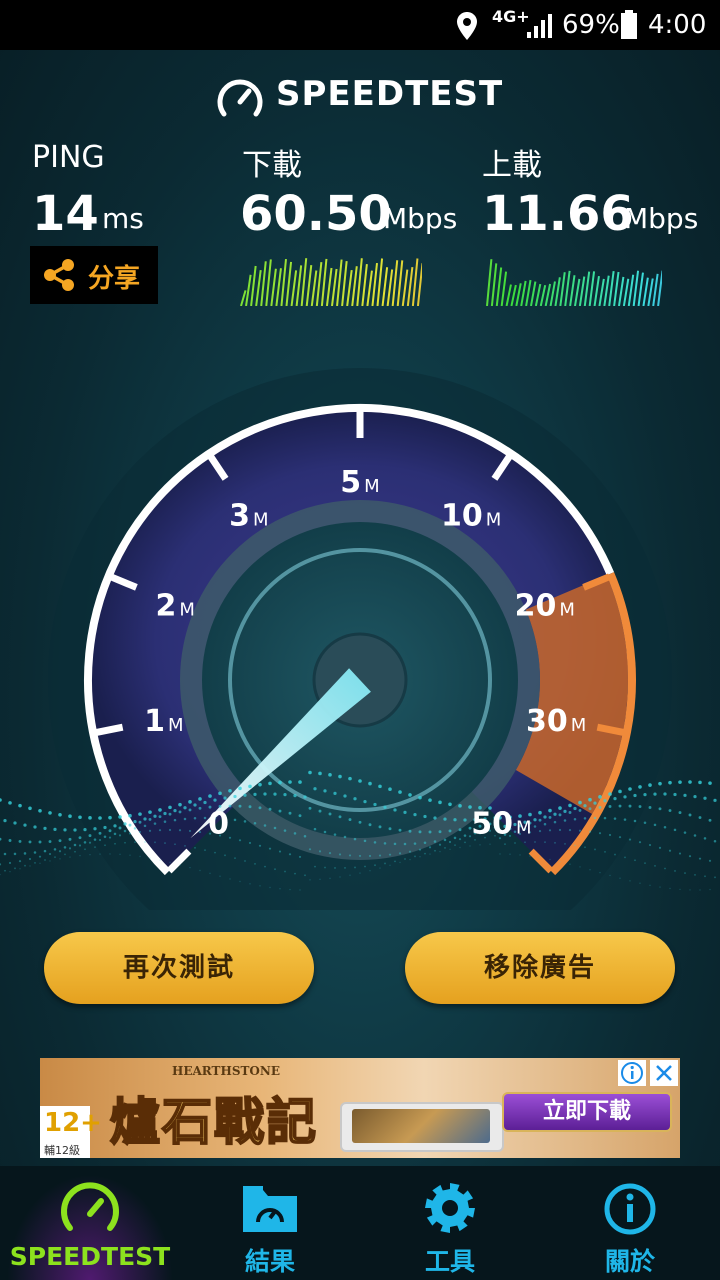  Describe the element at coordinates (179, 968) in the screenshot. I see `retest-button: 再次測試` at that location.